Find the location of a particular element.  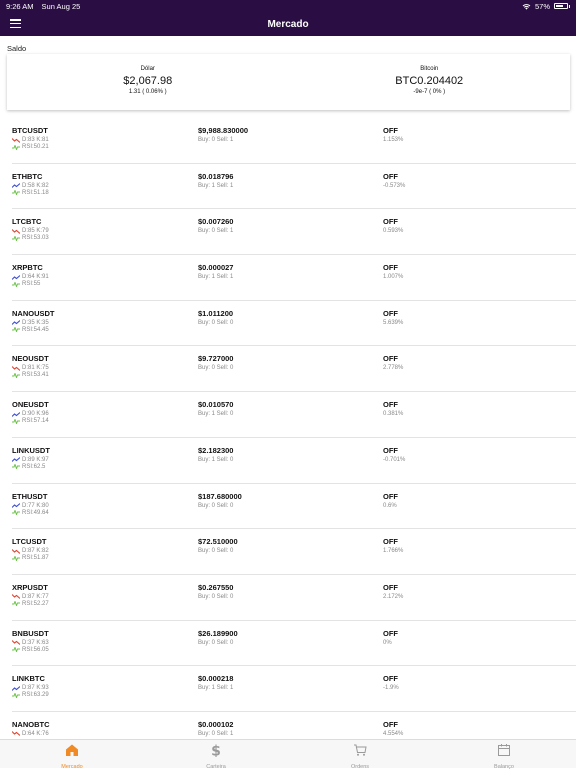

market-dk: D:87 K:82 is located at coordinates (30, 551).